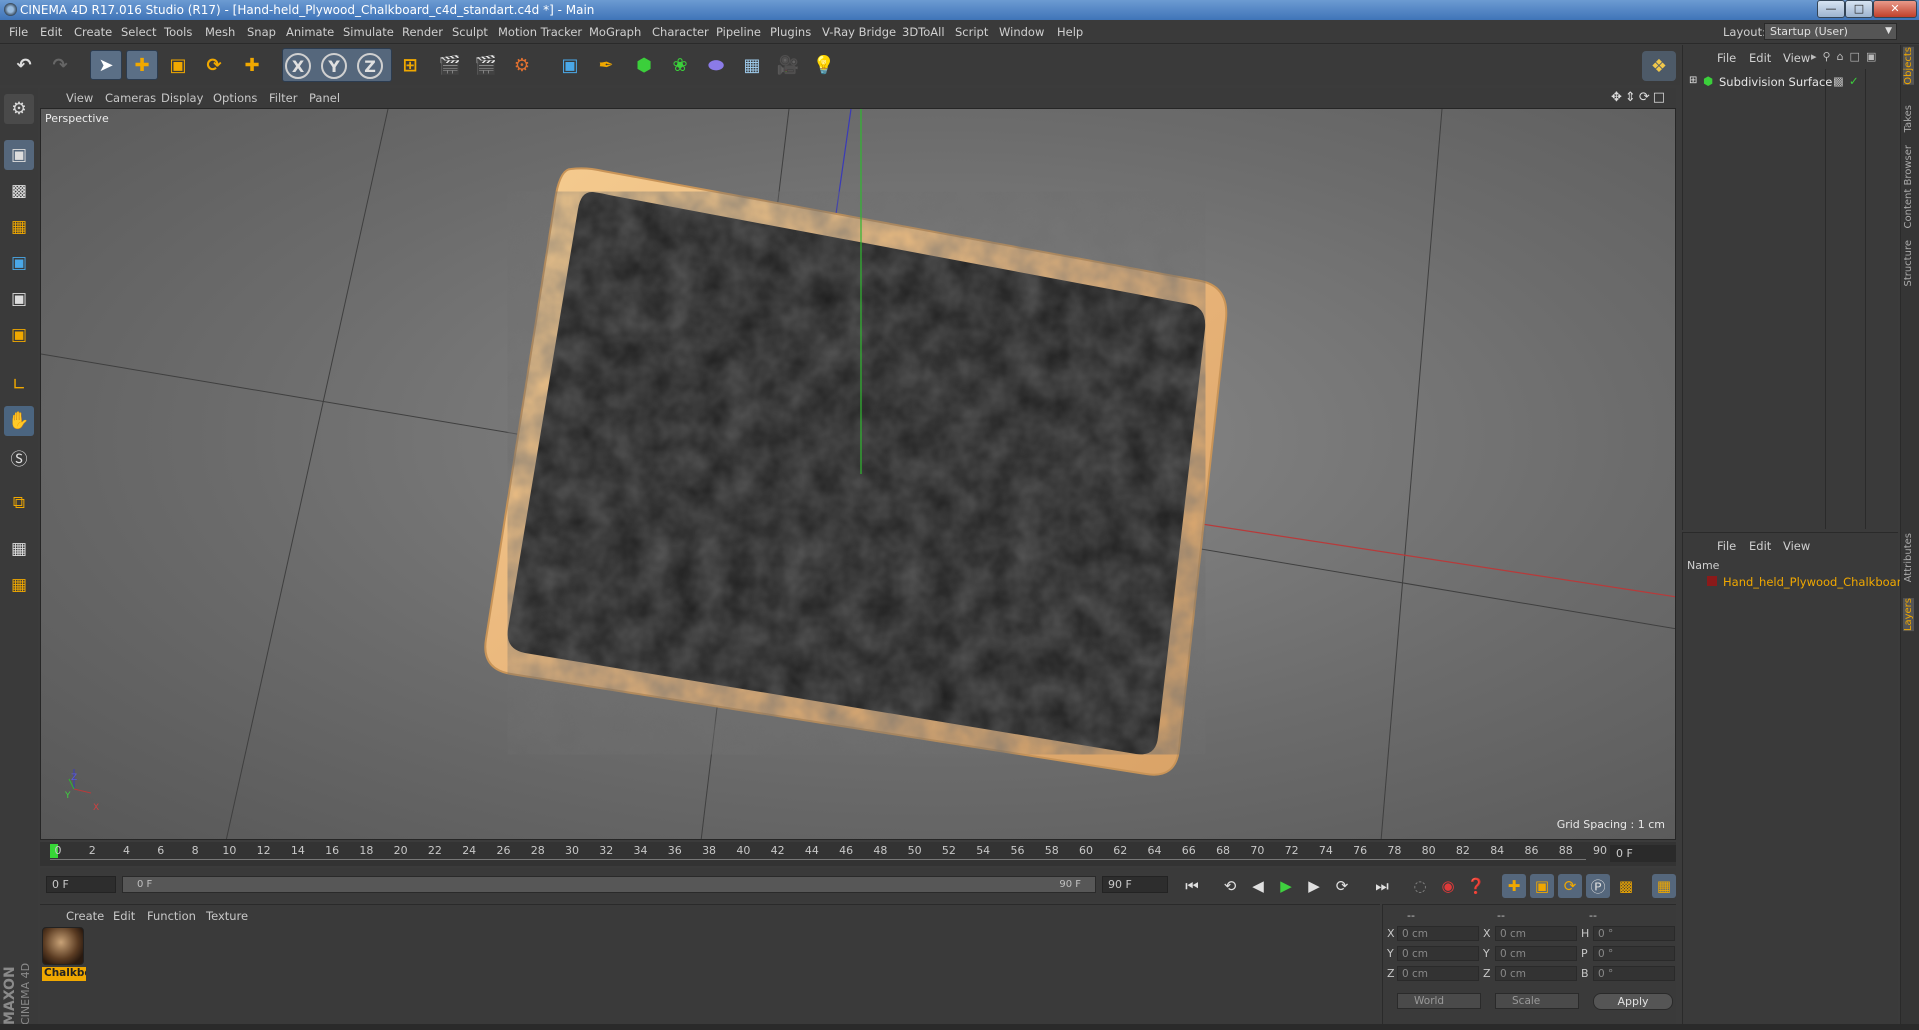 The height and width of the screenshot is (1030, 1919). I want to click on pos-z-field: 0 cm, so click(1438, 973).